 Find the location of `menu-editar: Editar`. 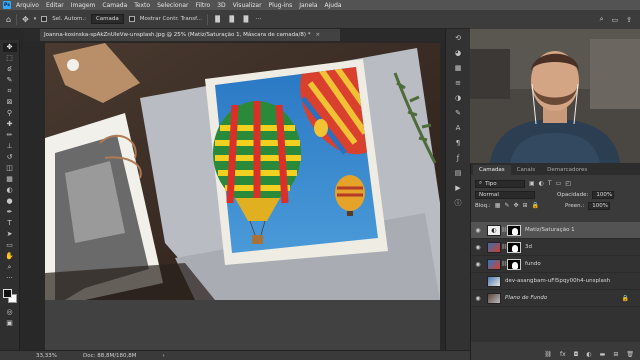

menu-editar: Editar is located at coordinates (55, 5).